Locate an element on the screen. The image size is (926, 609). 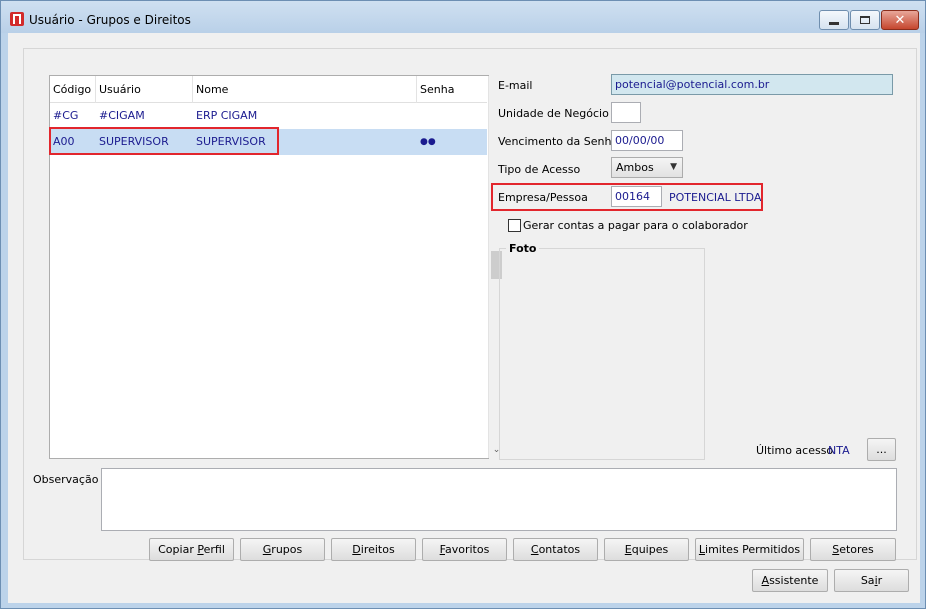
direitos-label-ul: D is located at coordinates (356, 549).